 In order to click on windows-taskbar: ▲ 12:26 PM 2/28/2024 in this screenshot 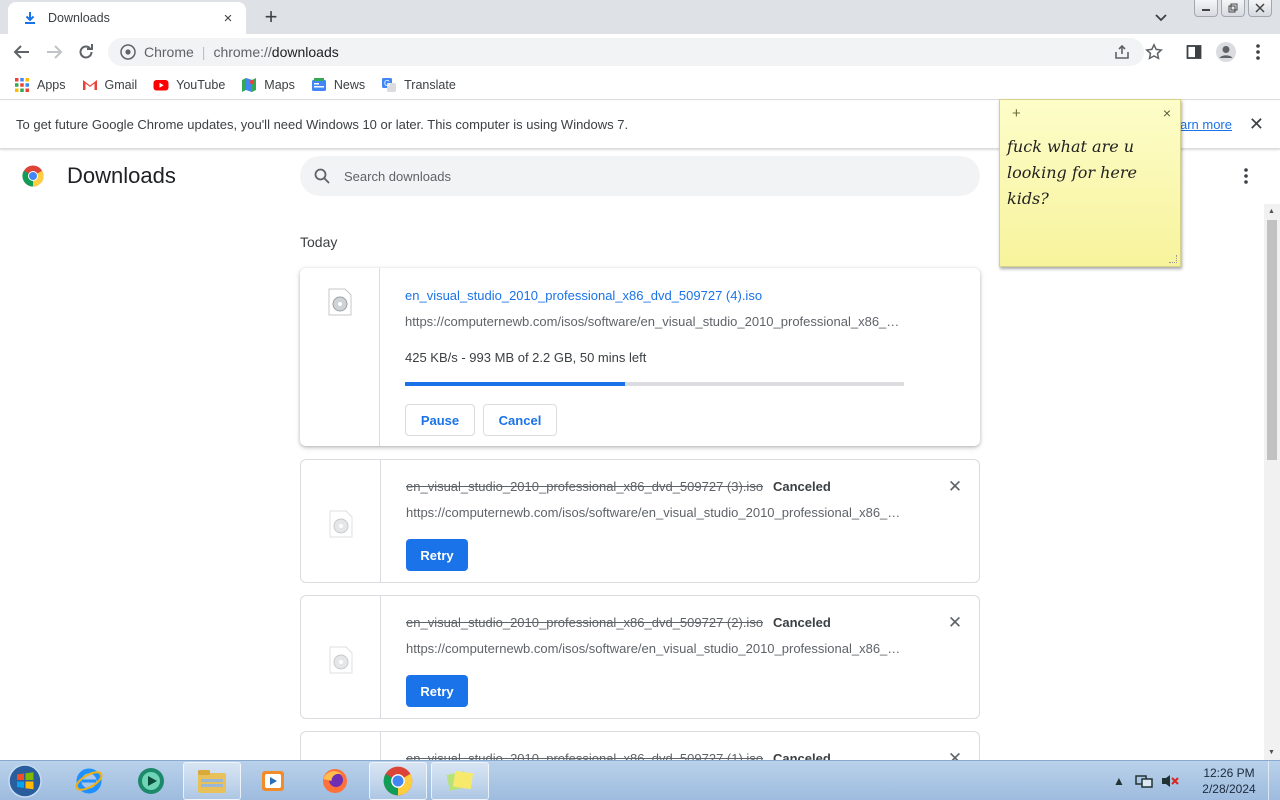, I will do `click(640, 780)`.